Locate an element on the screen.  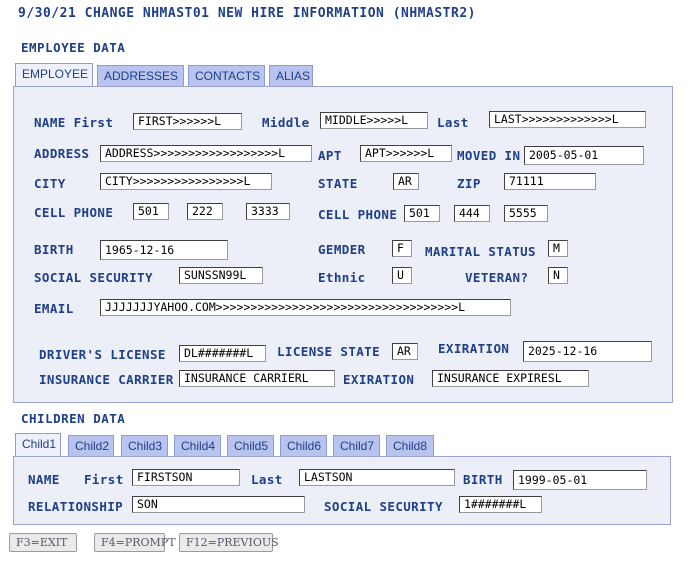
cell-phone-prefix-field: 222 is located at coordinates (205, 211).